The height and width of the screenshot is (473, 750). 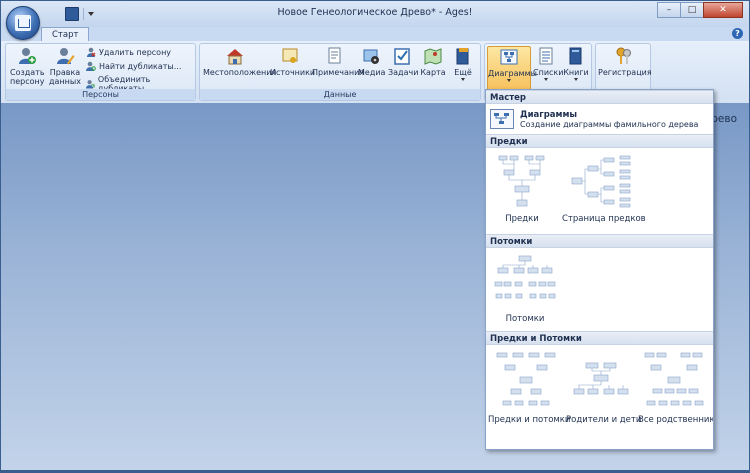 I want to click on tasks-checklist-icon, so click(x=402, y=56).